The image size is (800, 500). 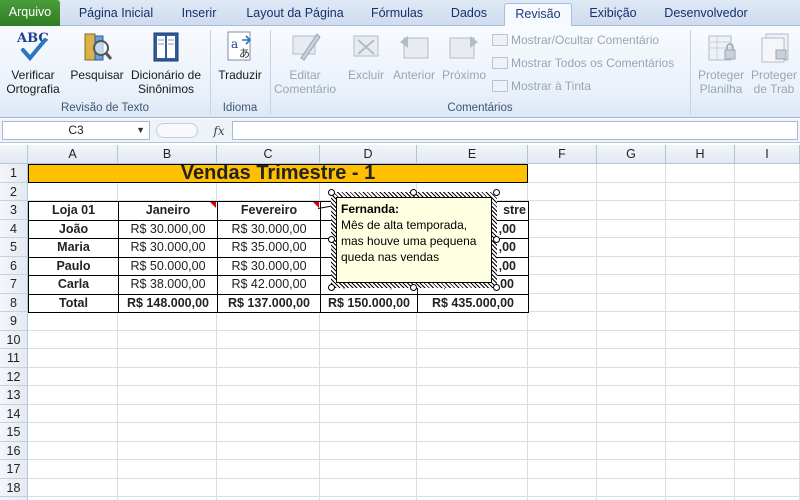 What do you see at coordinates (562, 395) in the screenshot?
I see `cell-f13` at bounding box center [562, 395].